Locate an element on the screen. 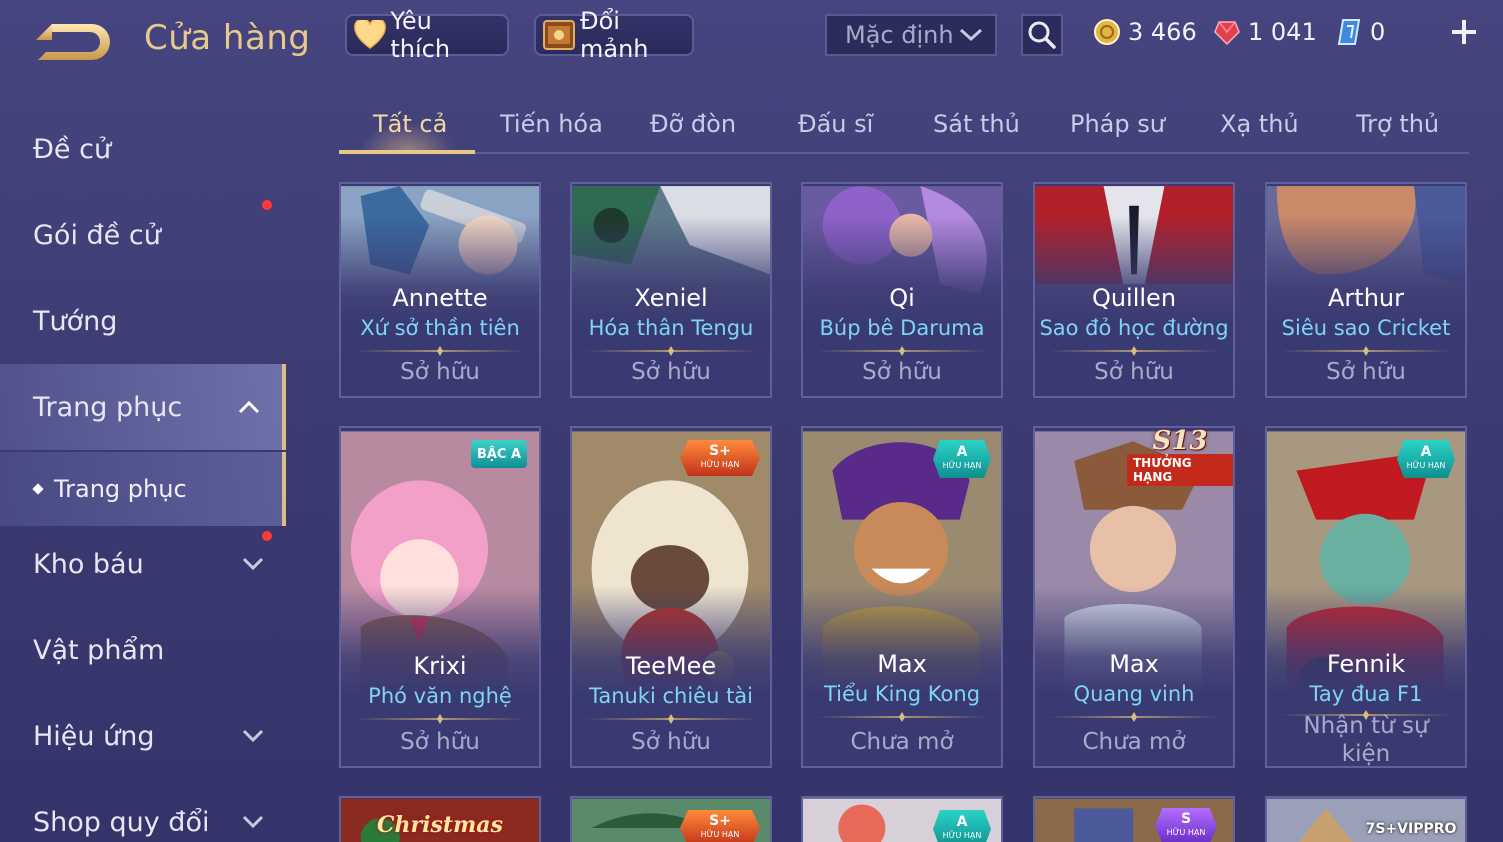 This screenshot has width=1503, height=842. skin-card: Quillen Sao đỏ học đường Sở hữu is located at coordinates (1134, 290).